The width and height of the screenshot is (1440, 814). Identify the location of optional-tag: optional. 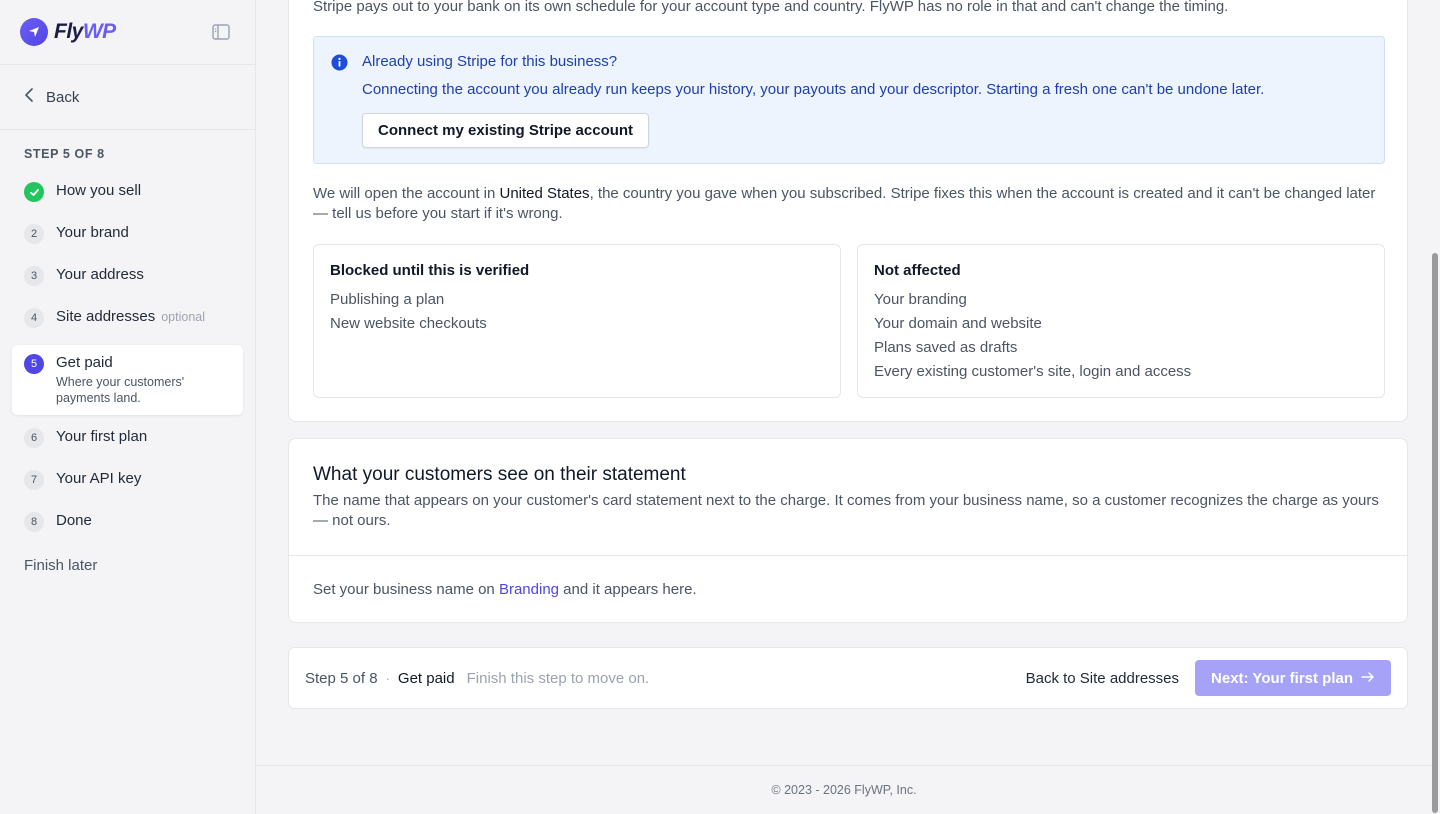
(183, 317).